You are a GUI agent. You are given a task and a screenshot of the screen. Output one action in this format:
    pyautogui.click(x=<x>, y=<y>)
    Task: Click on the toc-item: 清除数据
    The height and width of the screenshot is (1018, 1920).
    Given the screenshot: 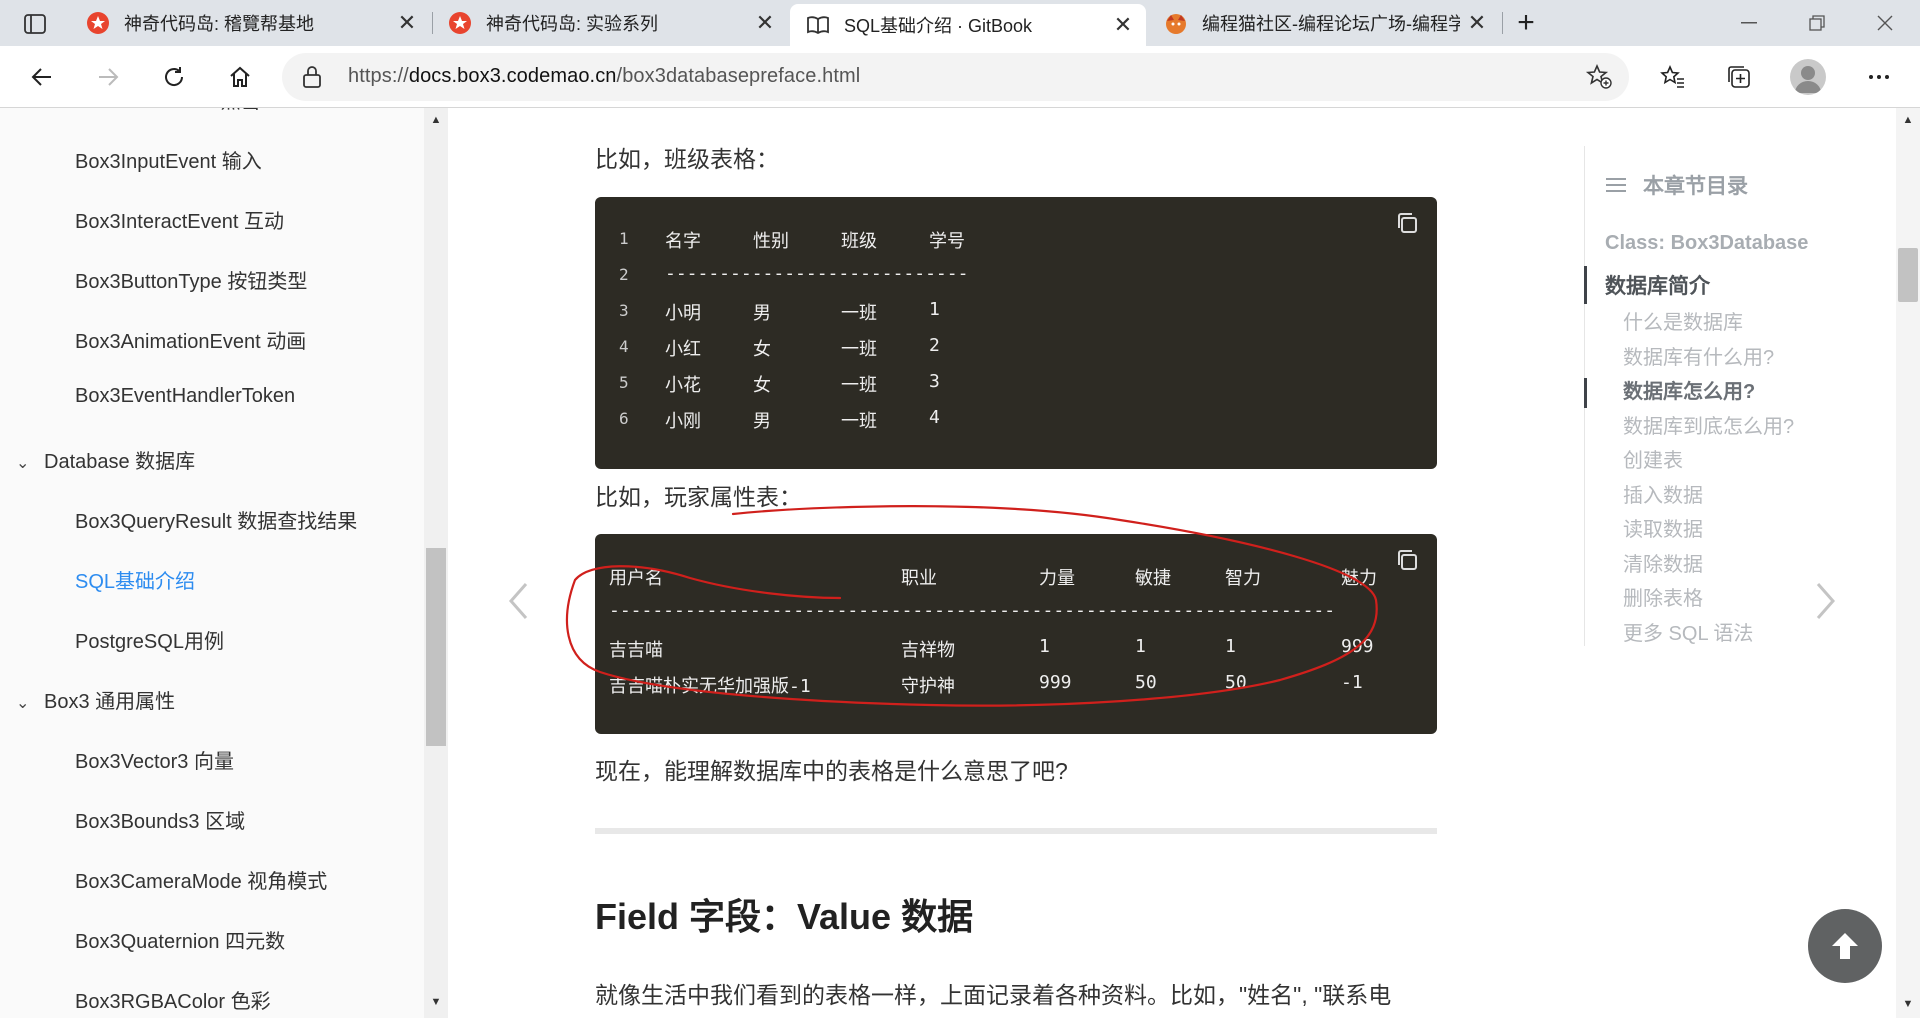 What is the action you would take?
    pyautogui.click(x=1663, y=562)
    